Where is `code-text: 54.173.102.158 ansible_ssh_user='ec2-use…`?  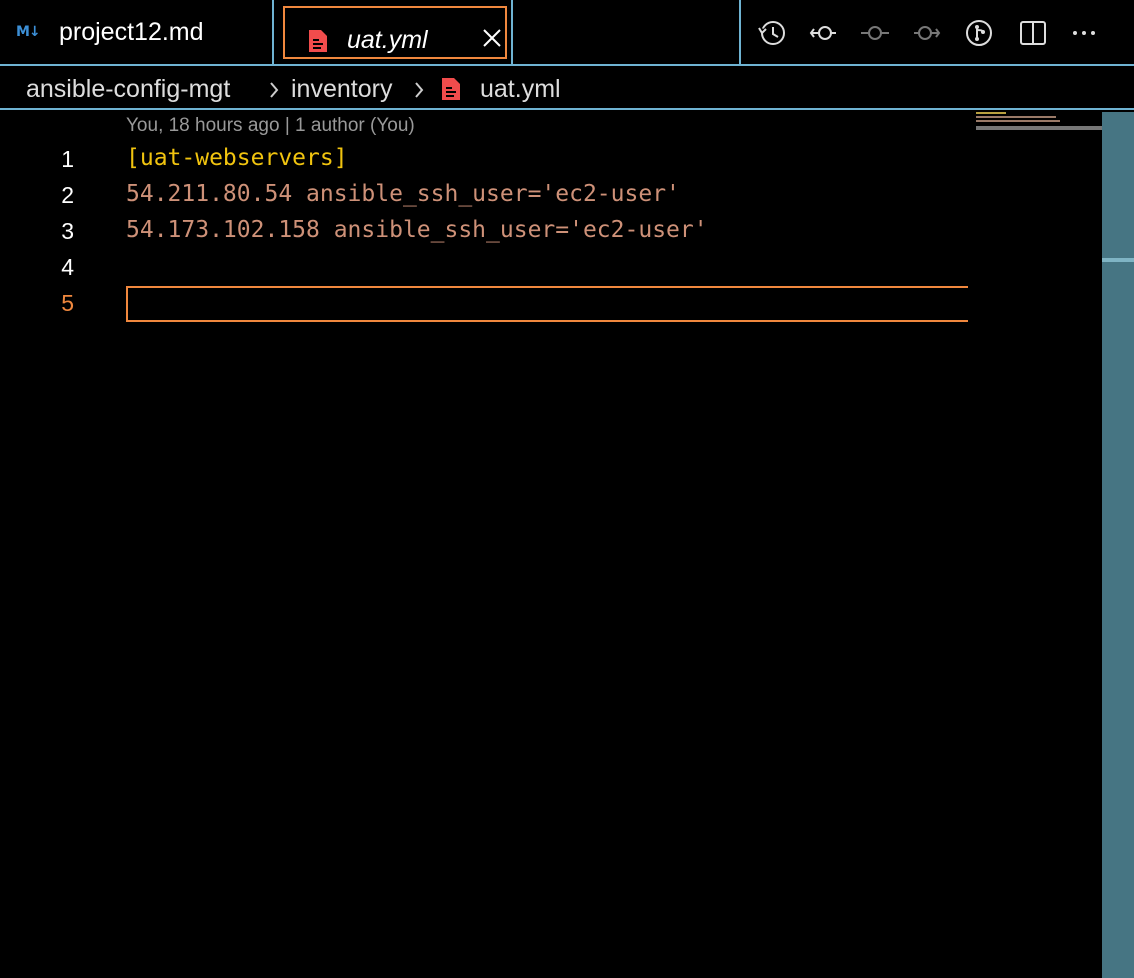
code-text: 54.173.102.158 ansible_ssh_user='ec2-use… is located at coordinates (417, 230).